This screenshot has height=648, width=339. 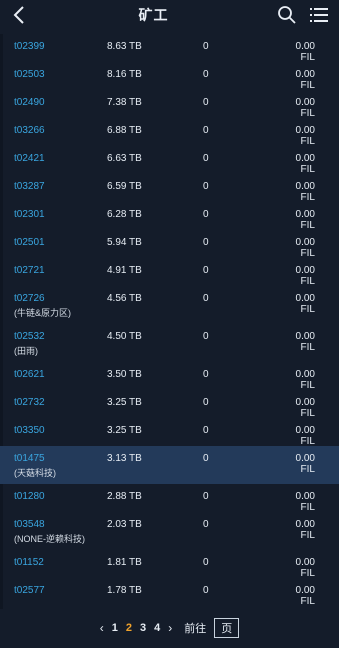 I want to click on miner-id-link: t02503, so click(x=60, y=74).